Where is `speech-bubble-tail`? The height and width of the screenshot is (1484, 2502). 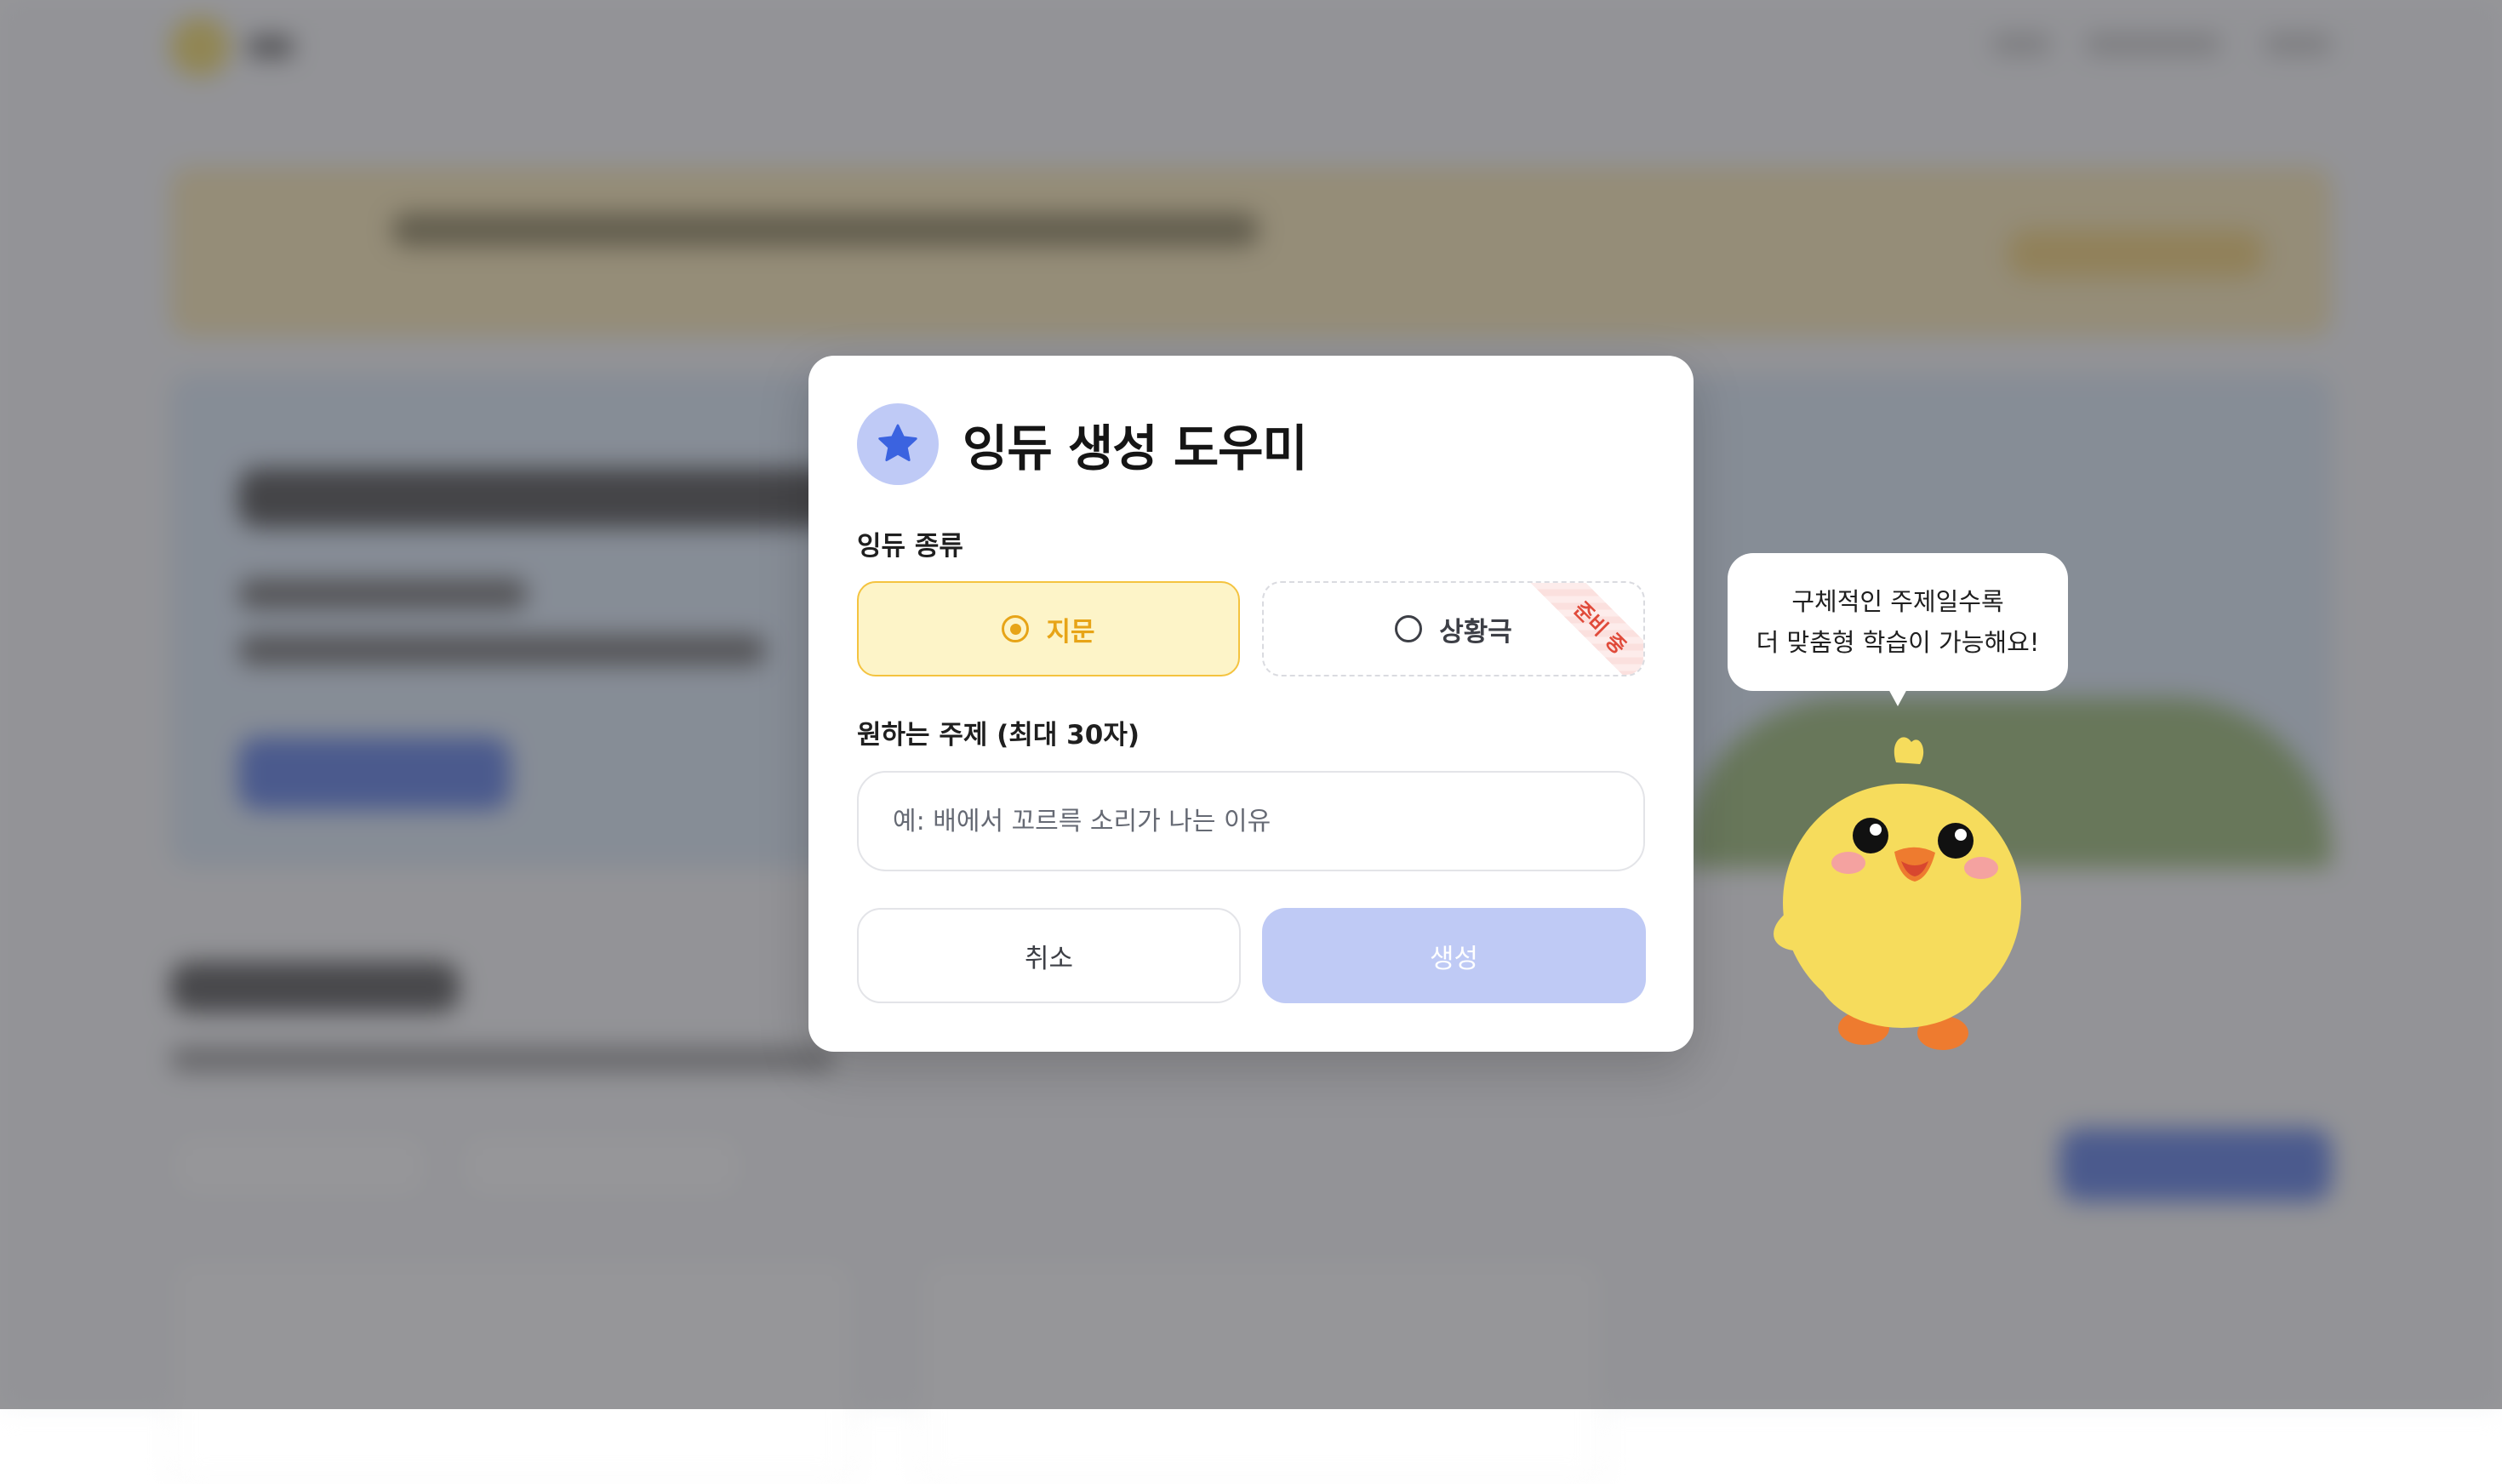 speech-bubble-tail is located at coordinates (1898, 697).